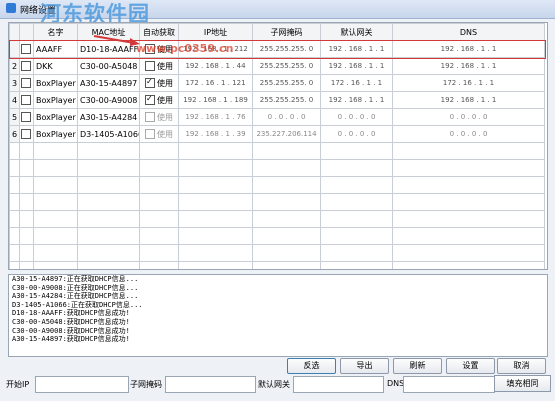 This screenshot has width=555, height=401. What do you see at coordinates (274, 384) in the screenshot?
I see `gateway-label: 默认网关` at bounding box center [274, 384].